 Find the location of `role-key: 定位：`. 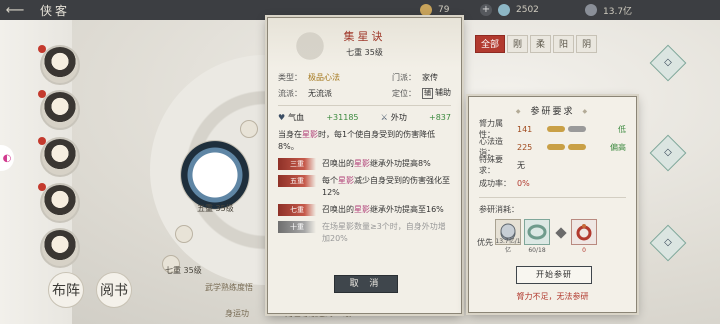

role-key: 定位： is located at coordinates (404, 93).